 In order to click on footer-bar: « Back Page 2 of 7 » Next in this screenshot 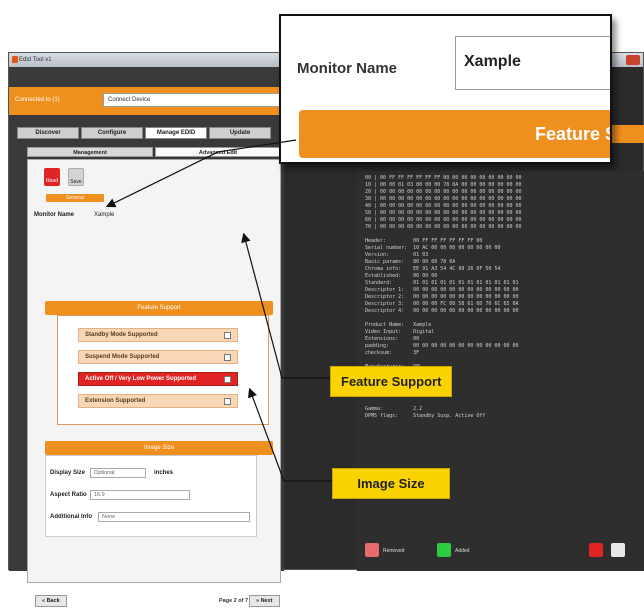, I will do `click(154, 602)`.